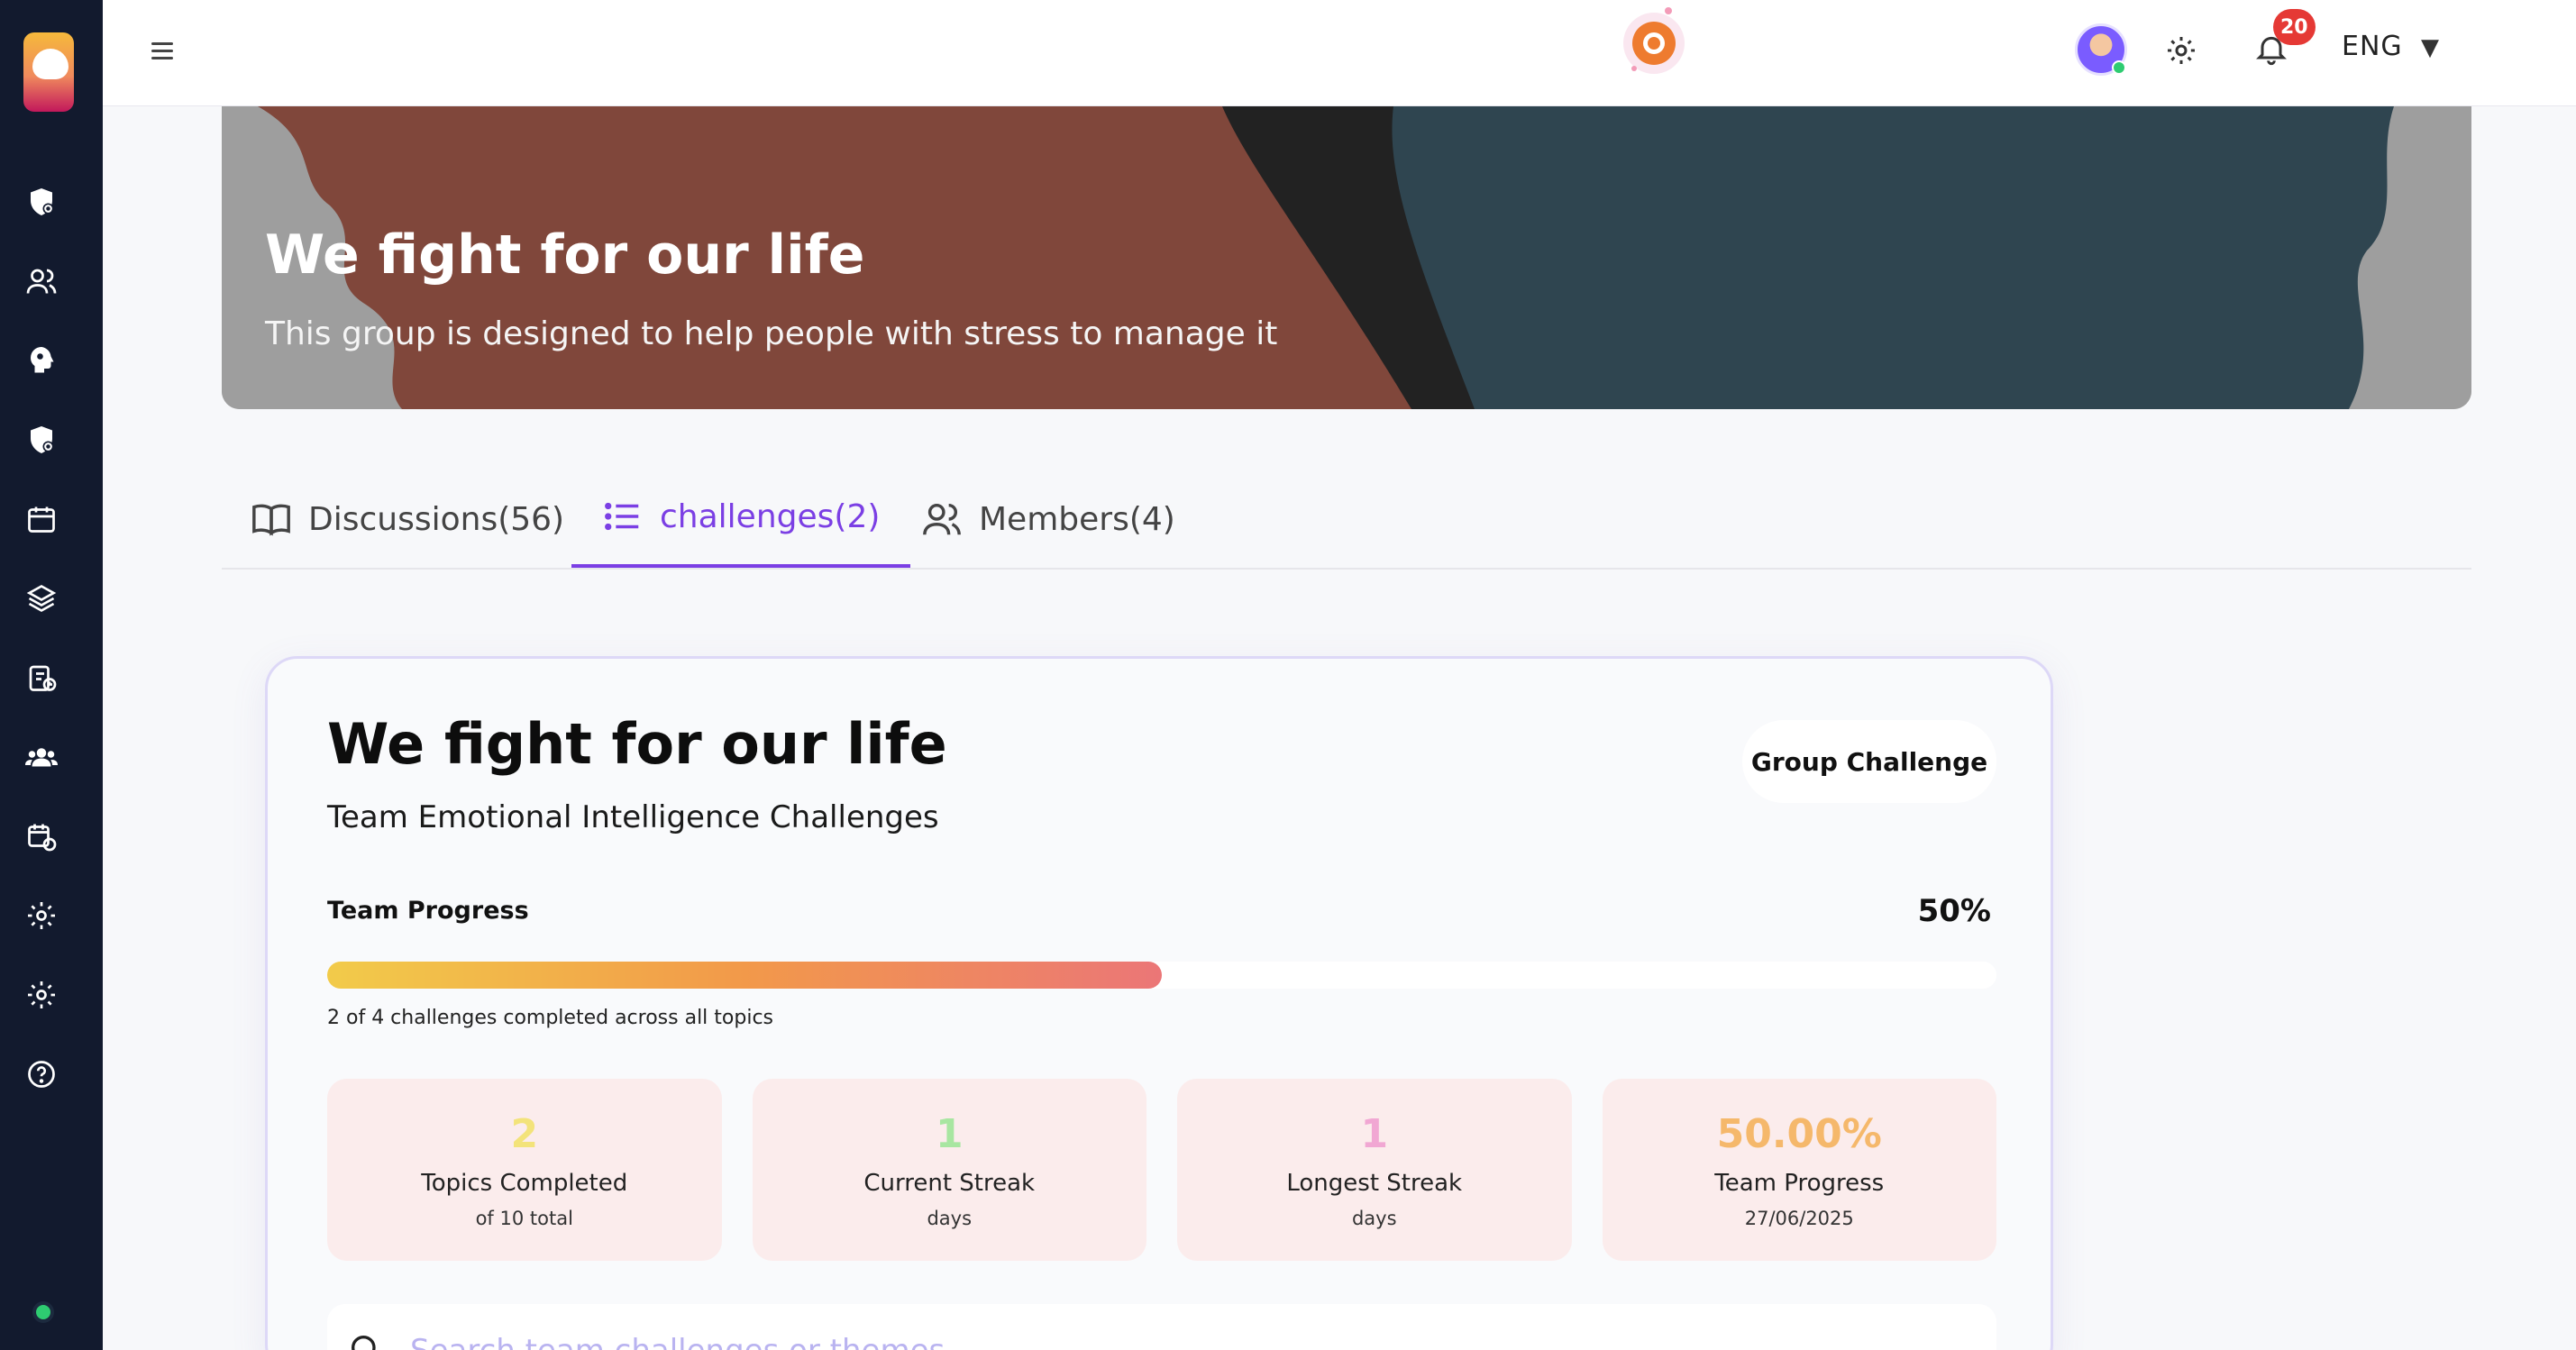 The width and height of the screenshot is (2576, 1350). What do you see at coordinates (622, 516) in the screenshot?
I see `list-icon` at bounding box center [622, 516].